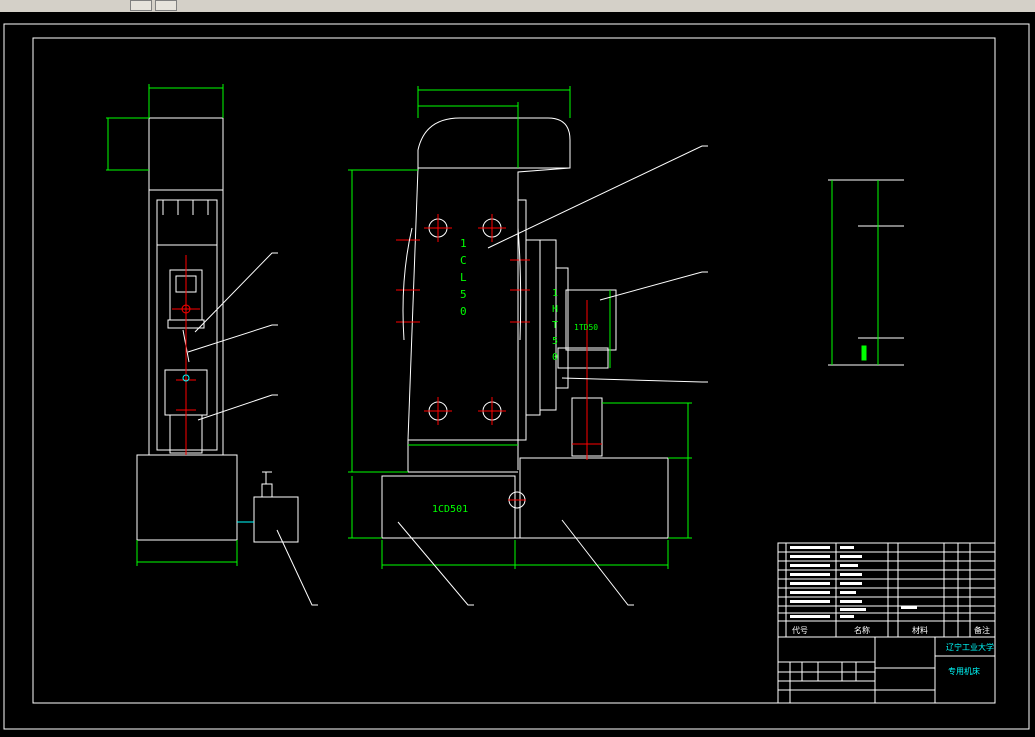  Describe the element at coordinates (407, 284) in the screenshot. I see `column-arc` at that location.